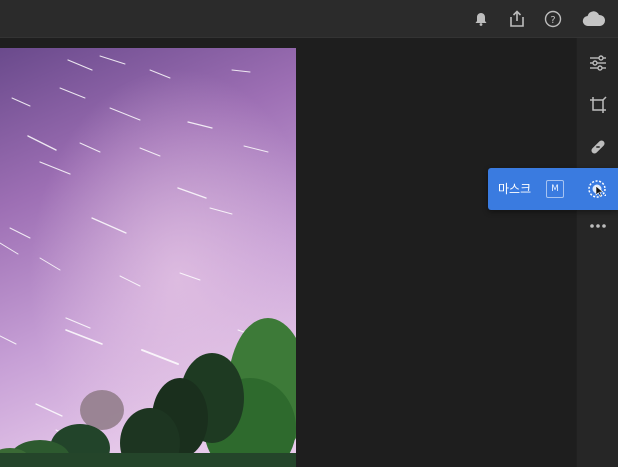 This screenshot has height=467, width=618. What do you see at coordinates (598, 226) in the screenshot?
I see `more-icon` at bounding box center [598, 226].